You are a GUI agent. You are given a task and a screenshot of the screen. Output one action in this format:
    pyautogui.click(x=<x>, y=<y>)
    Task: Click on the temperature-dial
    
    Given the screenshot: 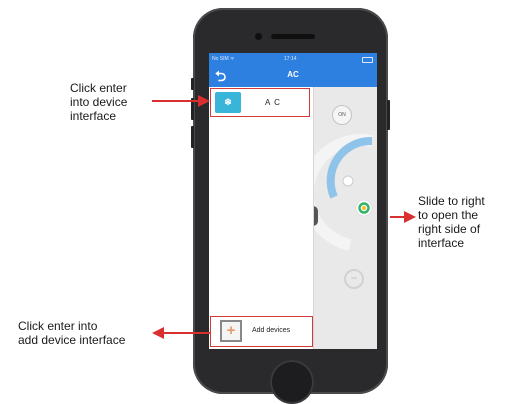 What is the action you would take?
    pyautogui.click(x=345, y=193)
    